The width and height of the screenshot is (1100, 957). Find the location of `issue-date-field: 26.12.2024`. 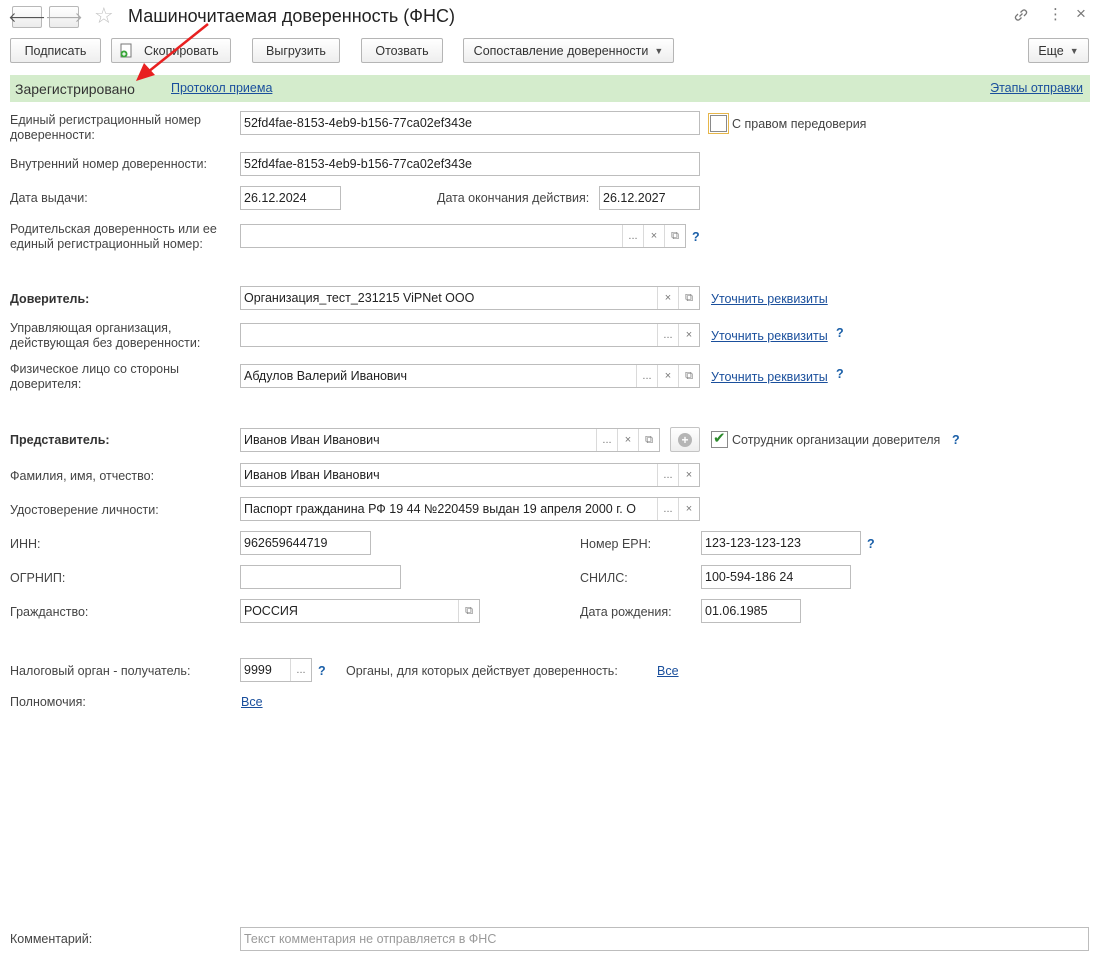

issue-date-field: 26.12.2024 is located at coordinates (290, 198).